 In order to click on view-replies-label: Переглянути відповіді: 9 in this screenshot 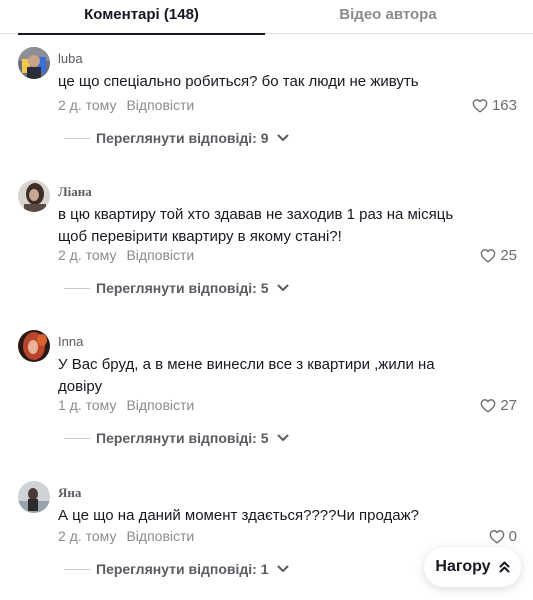, I will do `click(182, 138)`.